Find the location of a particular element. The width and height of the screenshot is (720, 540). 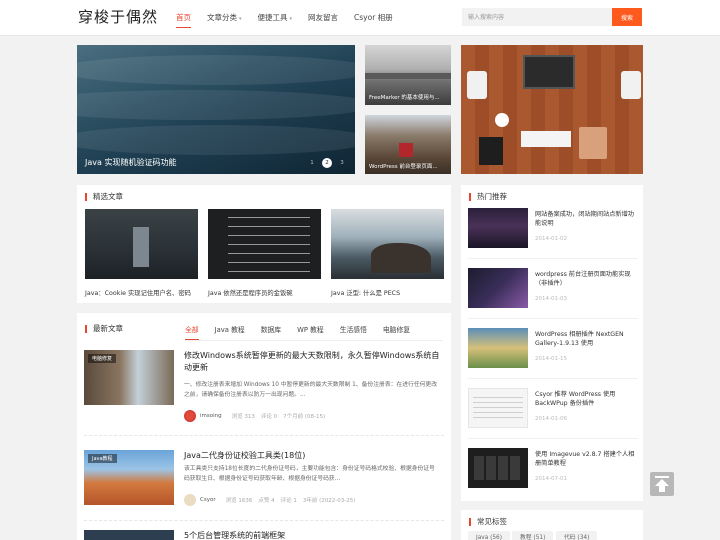

nav-label: 首页 is located at coordinates (183, 17).